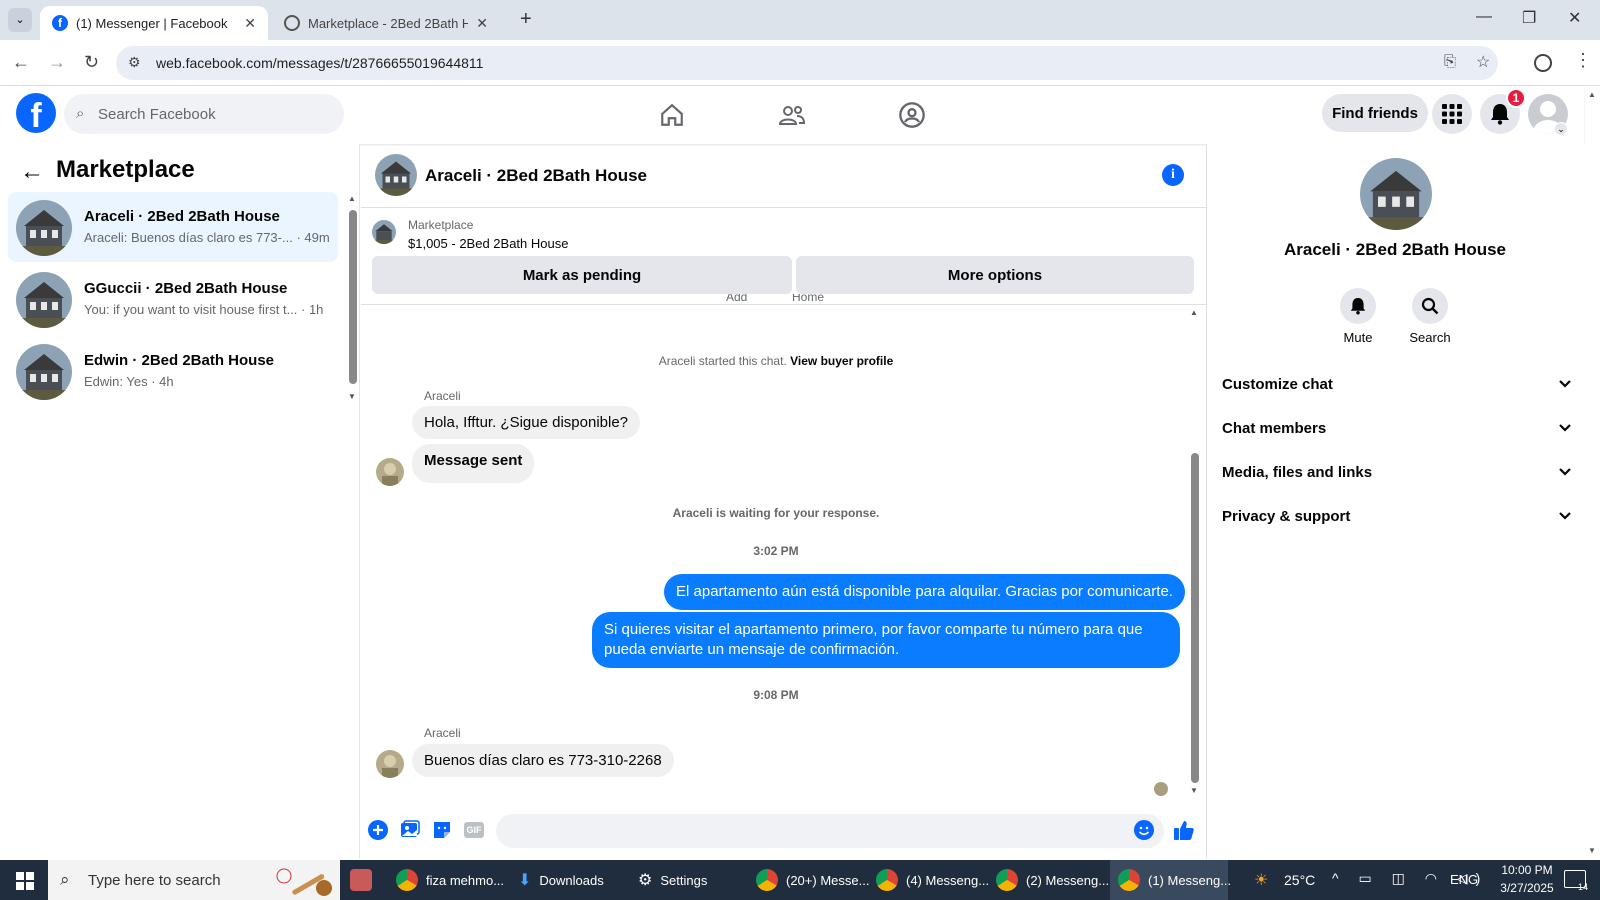  What do you see at coordinates (525, 880) in the screenshot?
I see `download-icon: ⬇` at bounding box center [525, 880].